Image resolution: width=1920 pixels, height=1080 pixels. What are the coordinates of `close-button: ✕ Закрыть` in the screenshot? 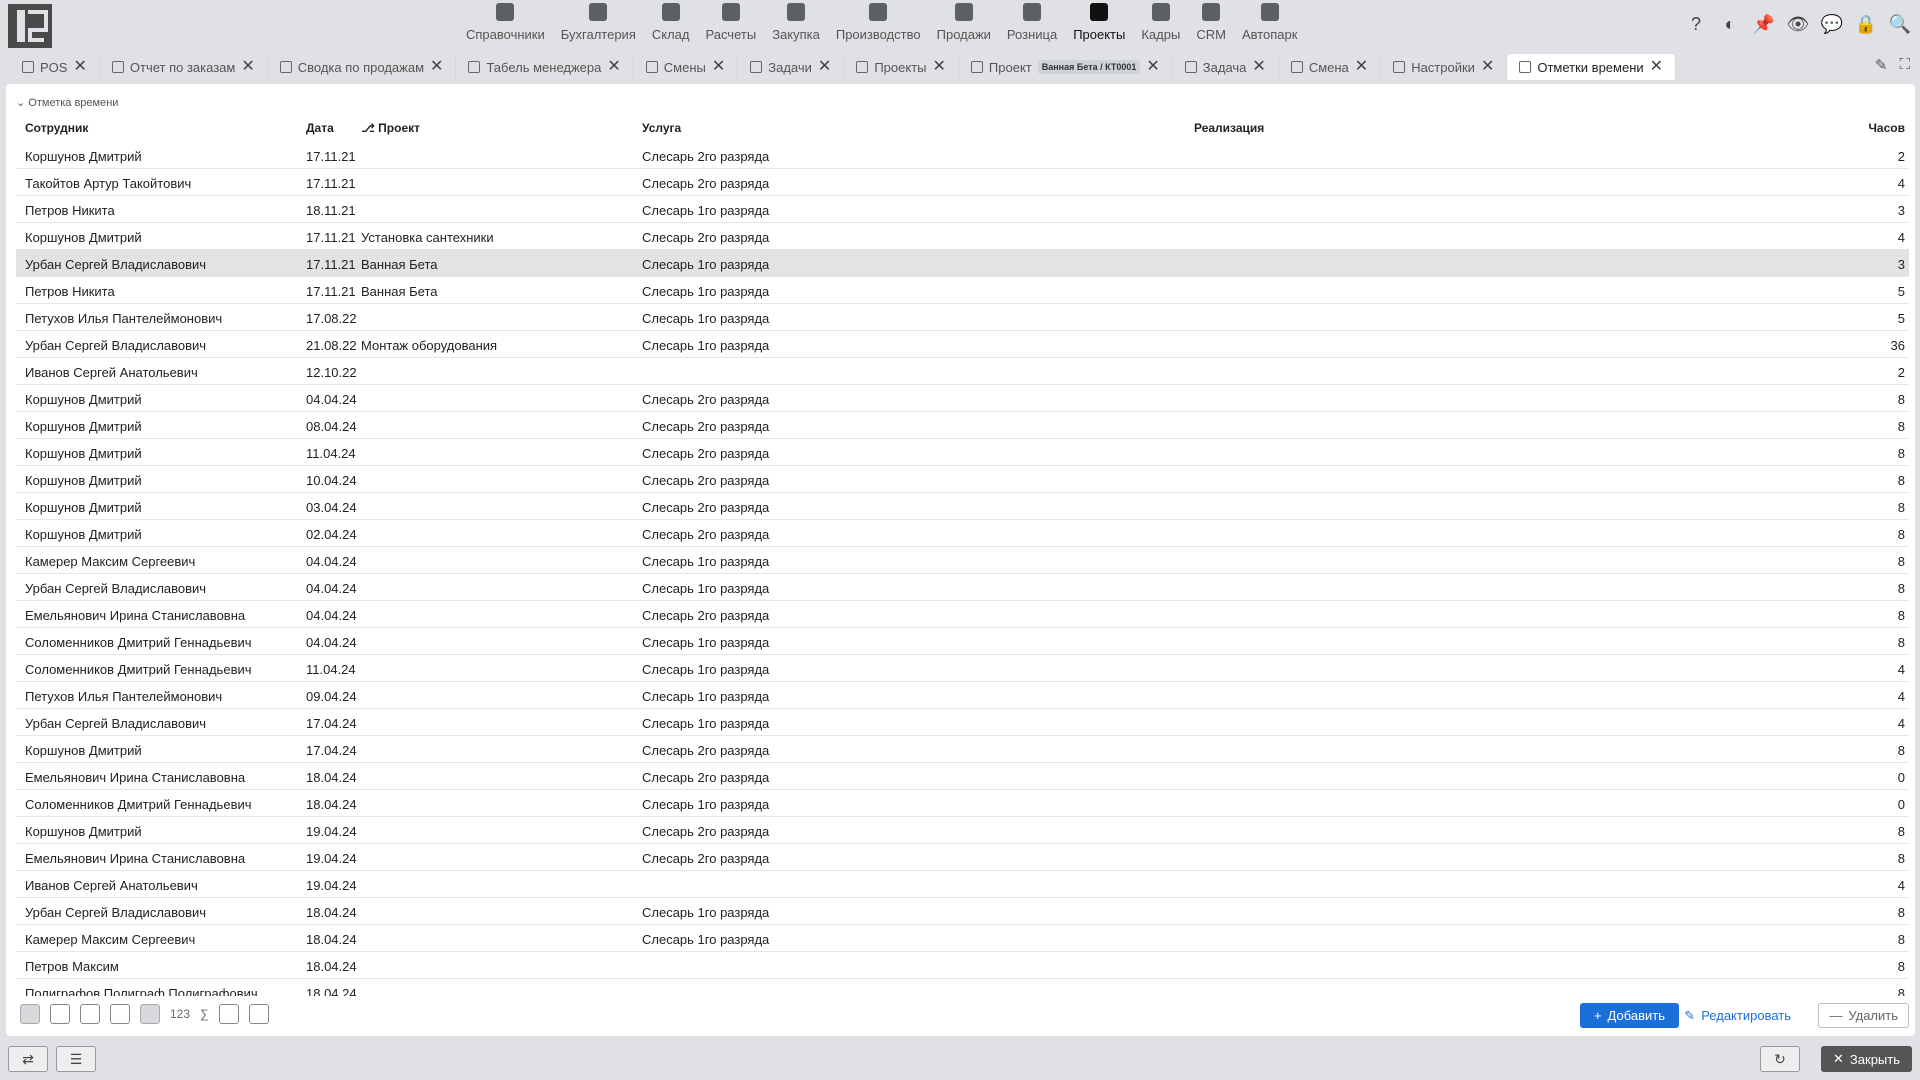 It's located at (1866, 1059).